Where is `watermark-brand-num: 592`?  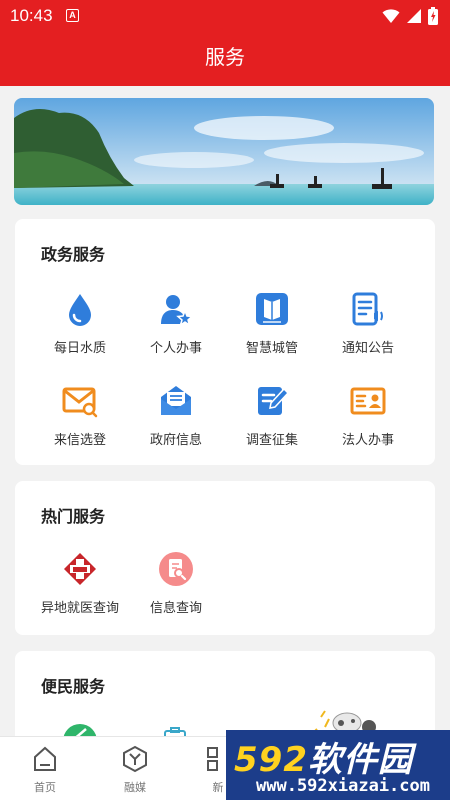 watermark-brand-num: 592 is located at coordinates (271, 760).